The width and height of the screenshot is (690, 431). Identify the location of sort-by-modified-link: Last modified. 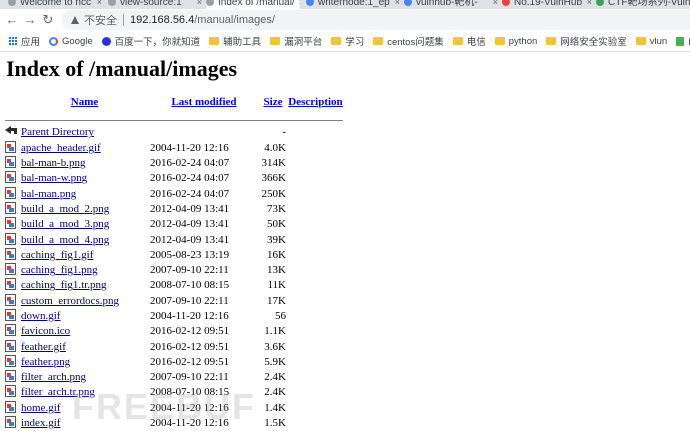
(203, 102).